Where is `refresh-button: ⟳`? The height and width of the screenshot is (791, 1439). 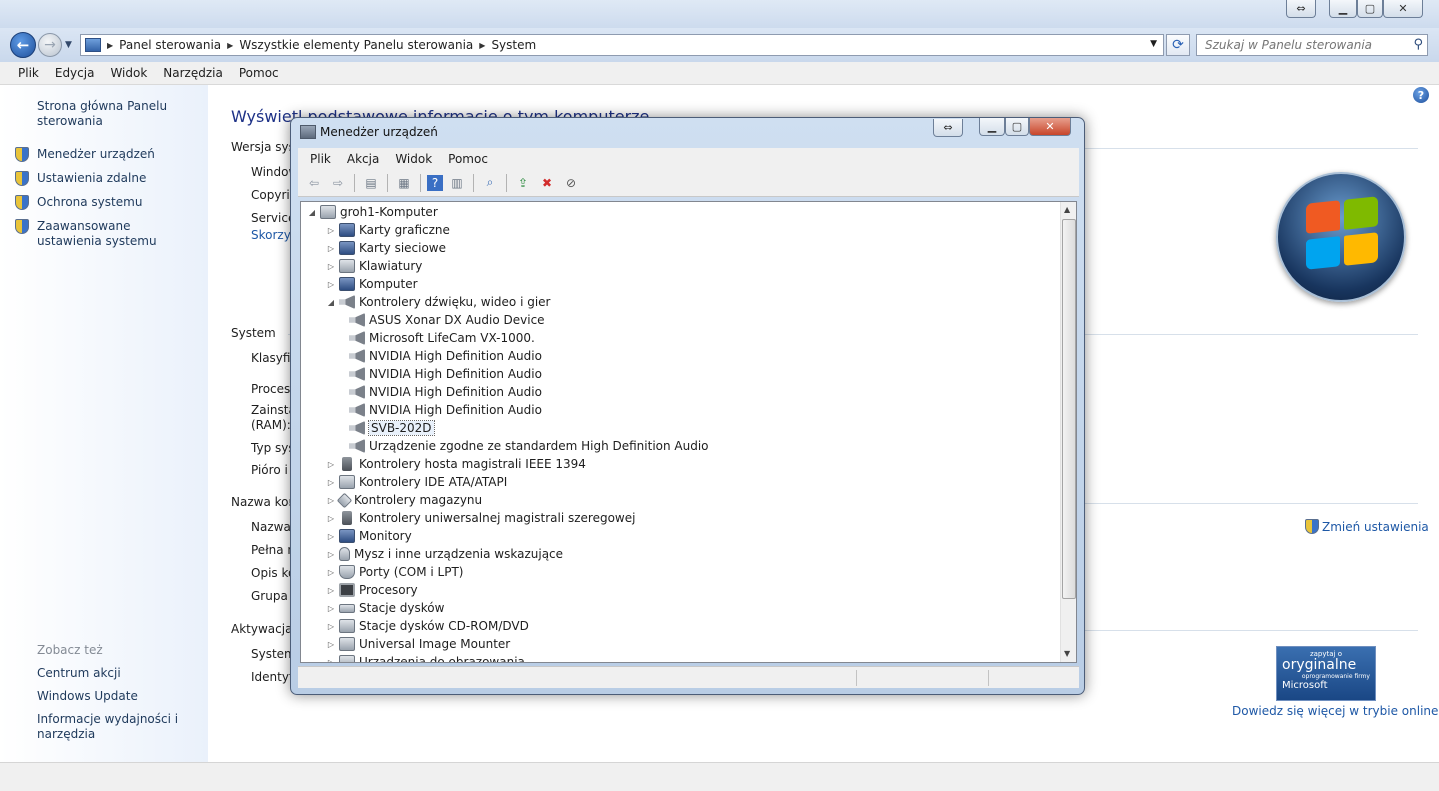
refresh-button: ⟳ is located at coordinates (1178, 45).